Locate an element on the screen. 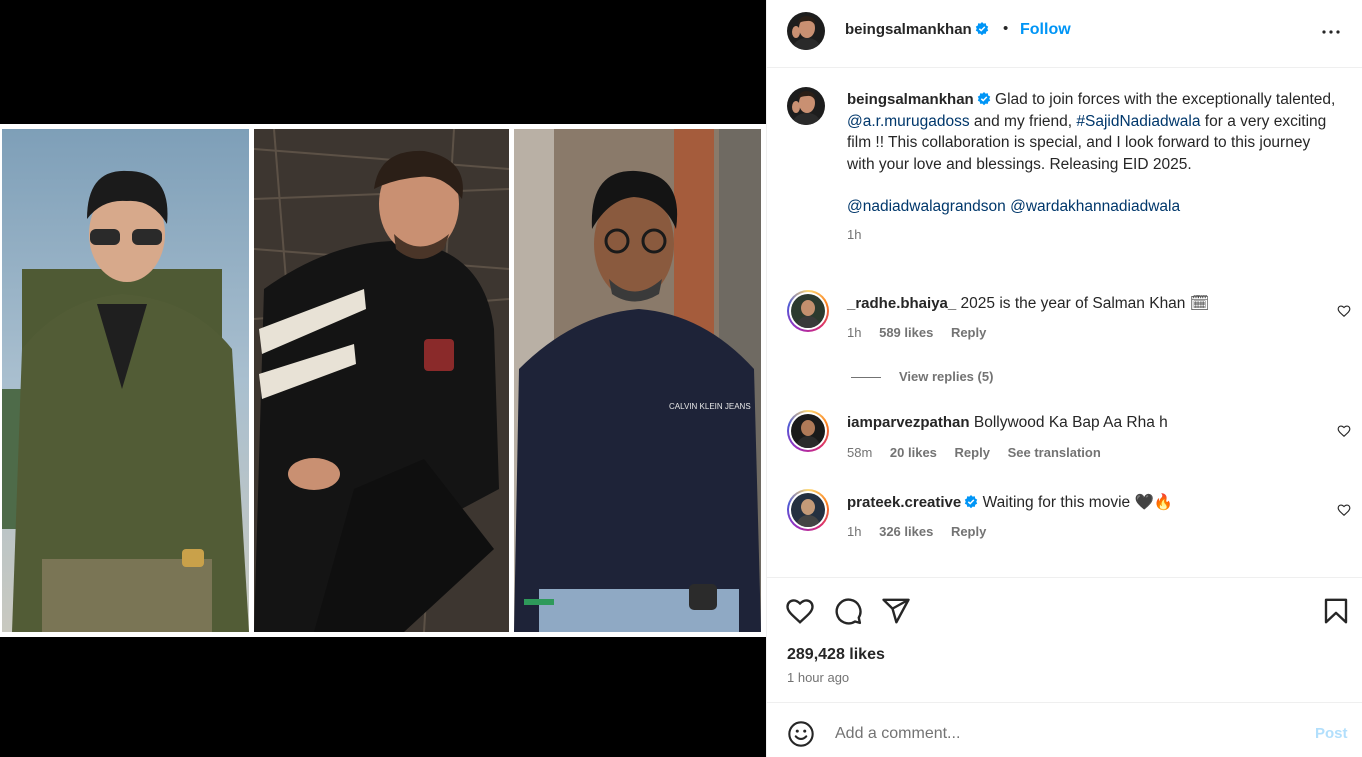 Image resolution: width=1362 pixels, height=757 pixels. follow-button: Follow is located at coordinates (1045, 30).